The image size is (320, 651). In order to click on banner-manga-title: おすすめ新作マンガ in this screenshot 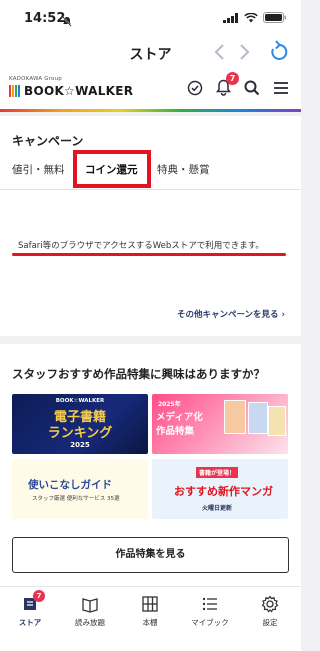, I will do `click(223, 491)`.